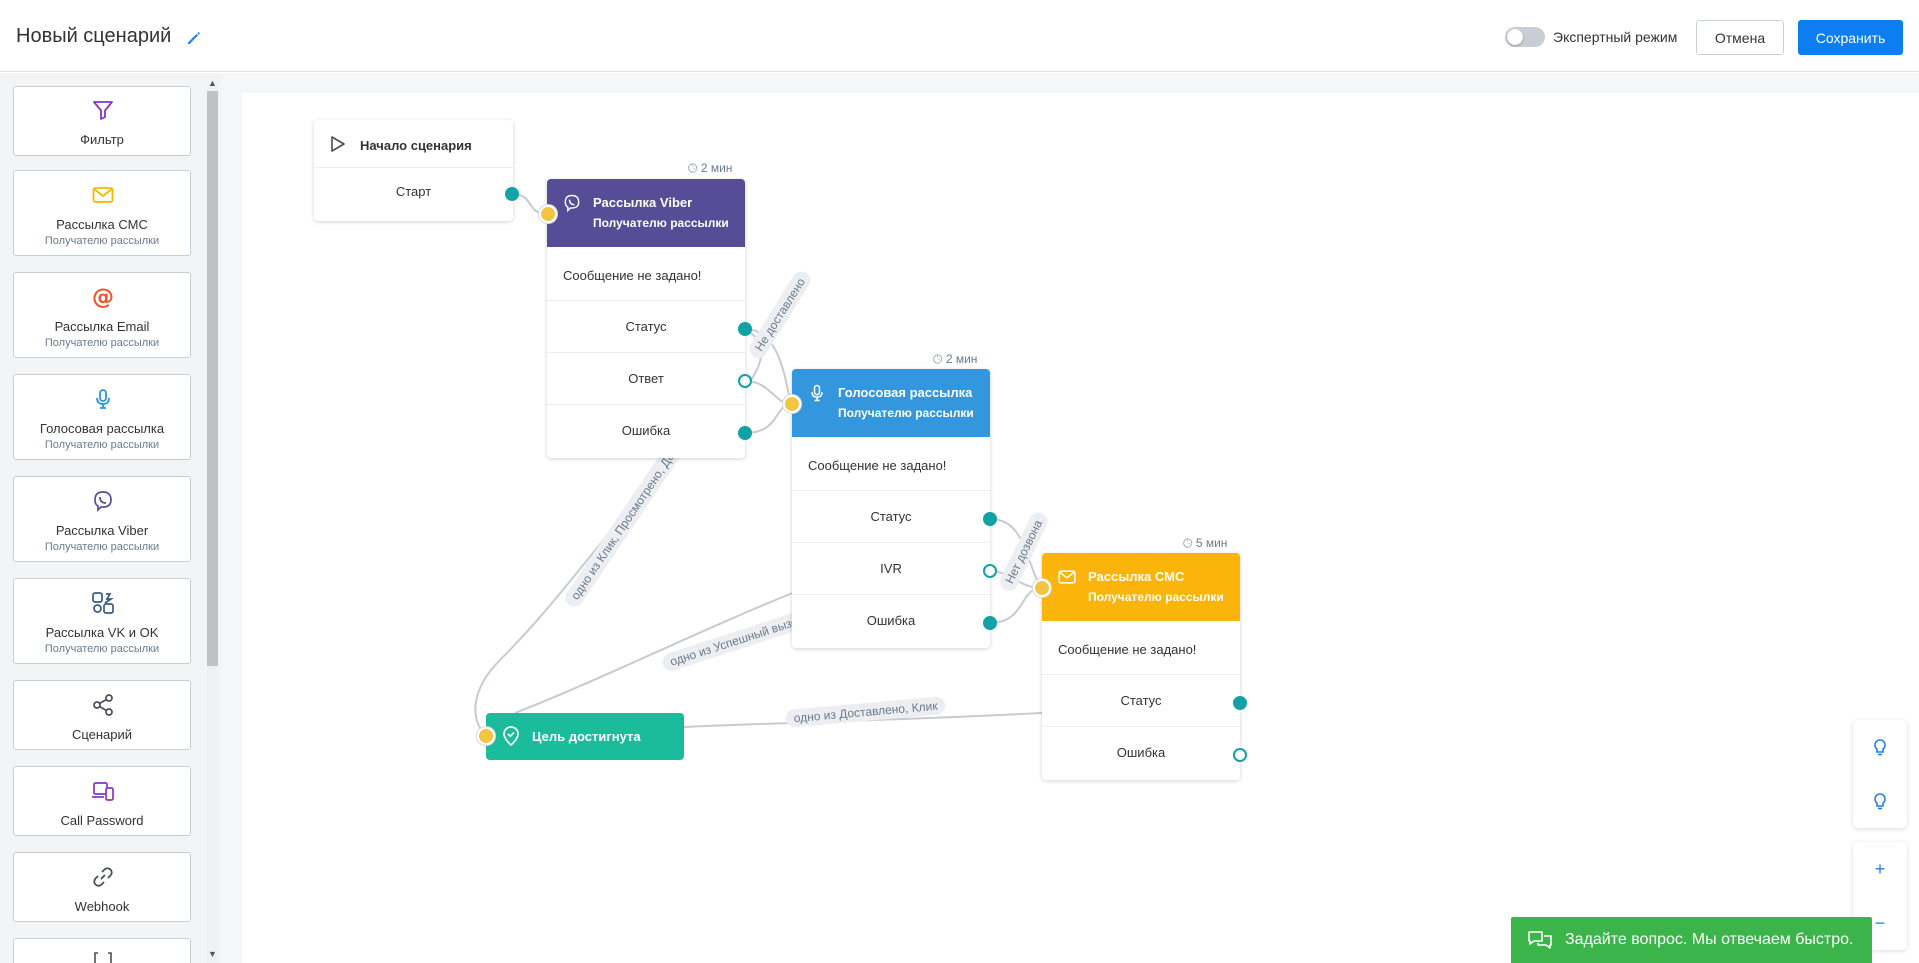 Image resolution: width=1919 pixels, height=963 pixels. I want to click on palette-item-sms: Рассылка СМС Получателю рассылки, so click(102, 213).